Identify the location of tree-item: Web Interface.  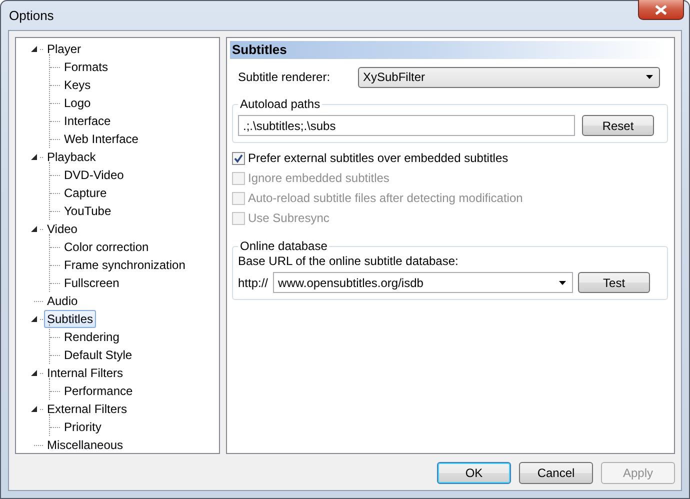
(101, 139).